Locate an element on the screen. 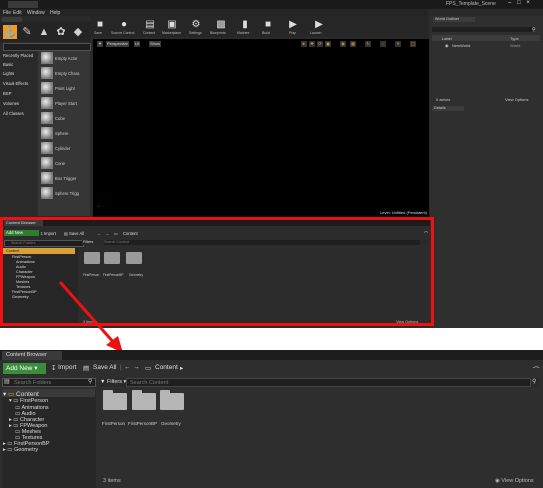  category-lights: Lights is located at coordinates (8, 73).